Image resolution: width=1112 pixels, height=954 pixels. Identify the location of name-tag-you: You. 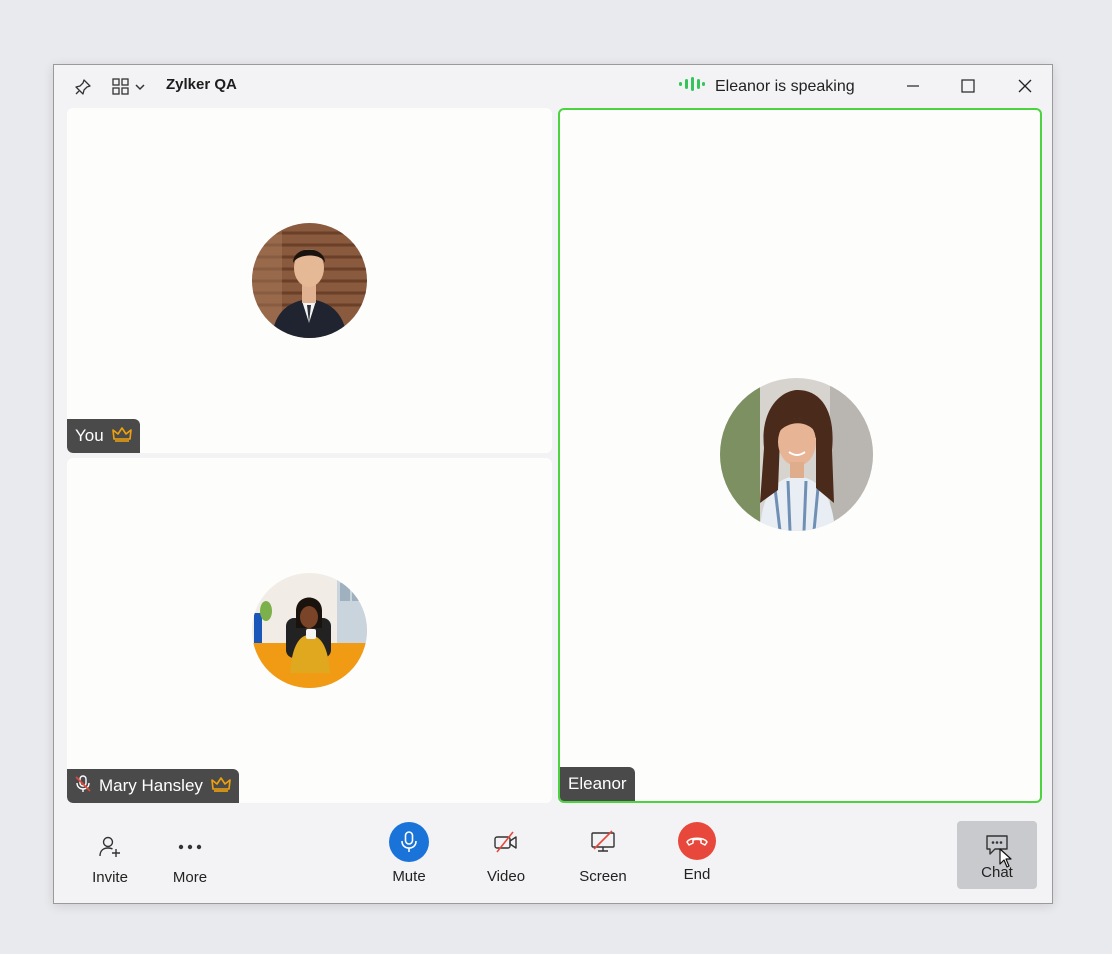
(103, 436).